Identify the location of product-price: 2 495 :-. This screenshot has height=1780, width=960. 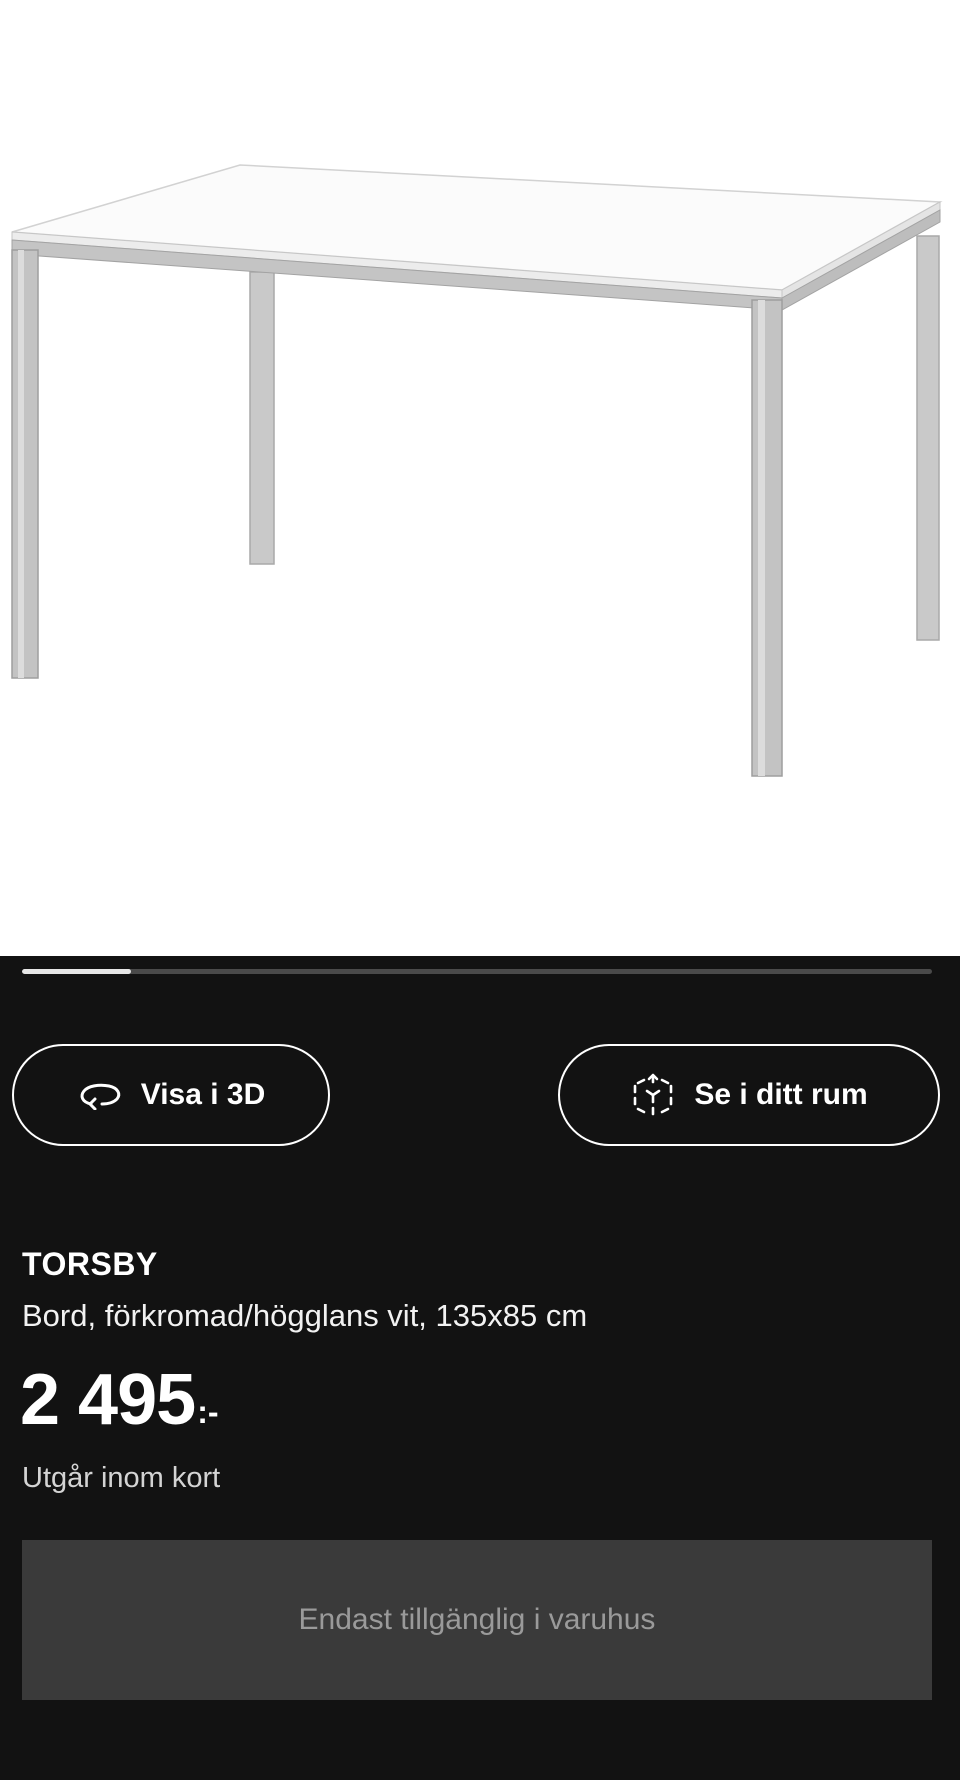
(119, 1400).